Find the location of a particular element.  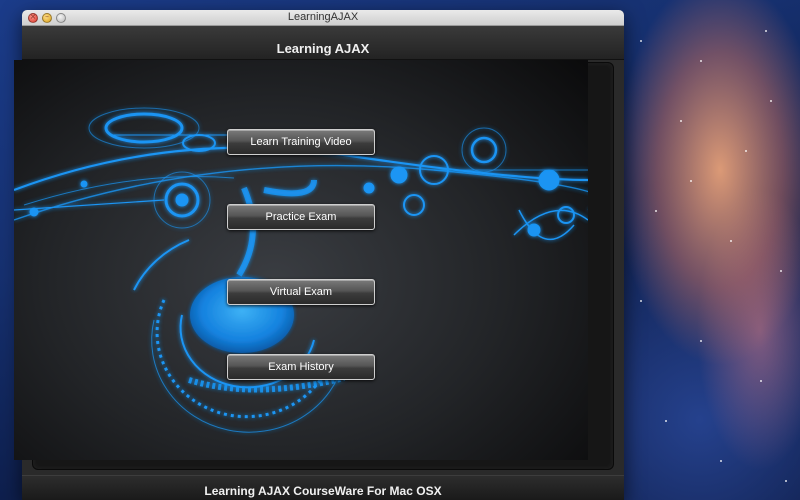

window-title: LearningAJAX is located at coordinates (323, 17).